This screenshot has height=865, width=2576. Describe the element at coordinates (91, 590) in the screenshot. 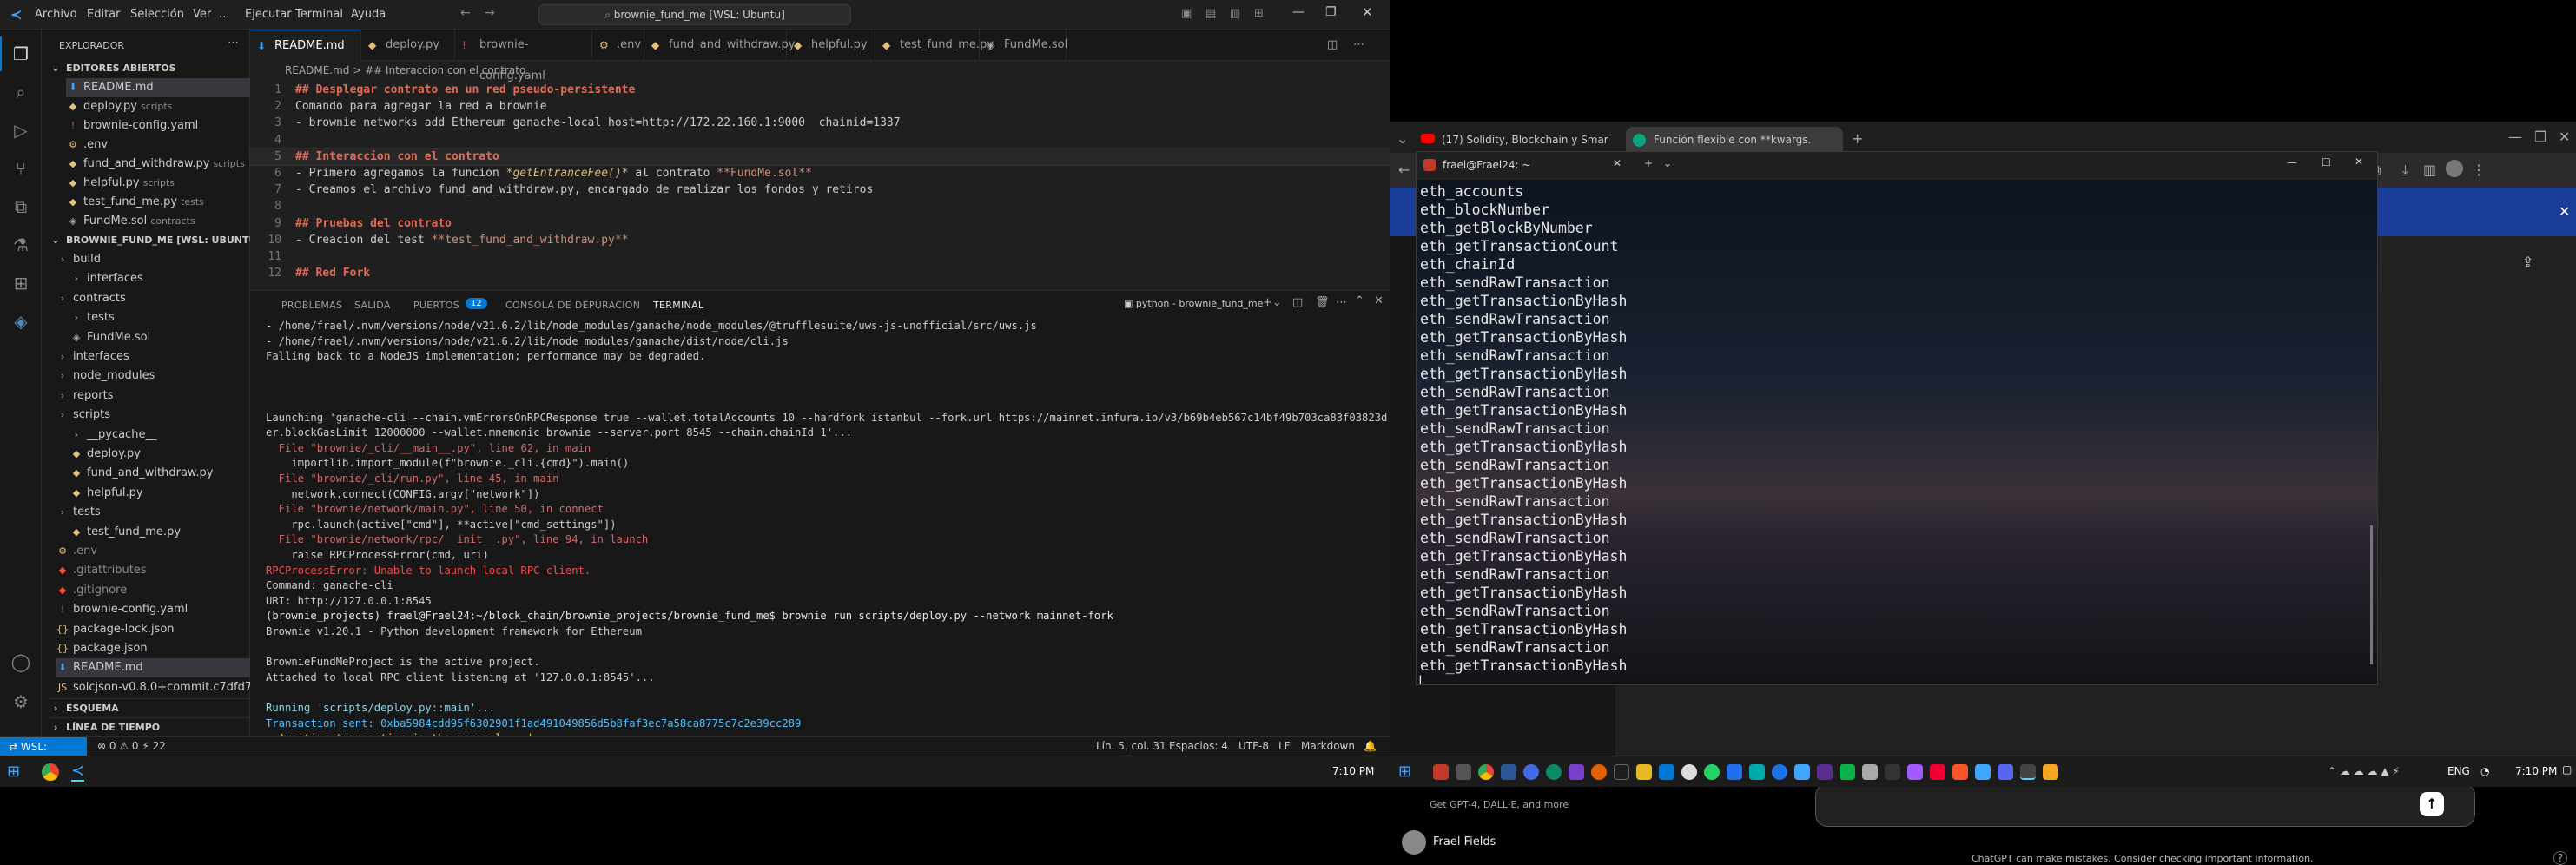

I see `tree-item: ◆ .gitignore` at that location.